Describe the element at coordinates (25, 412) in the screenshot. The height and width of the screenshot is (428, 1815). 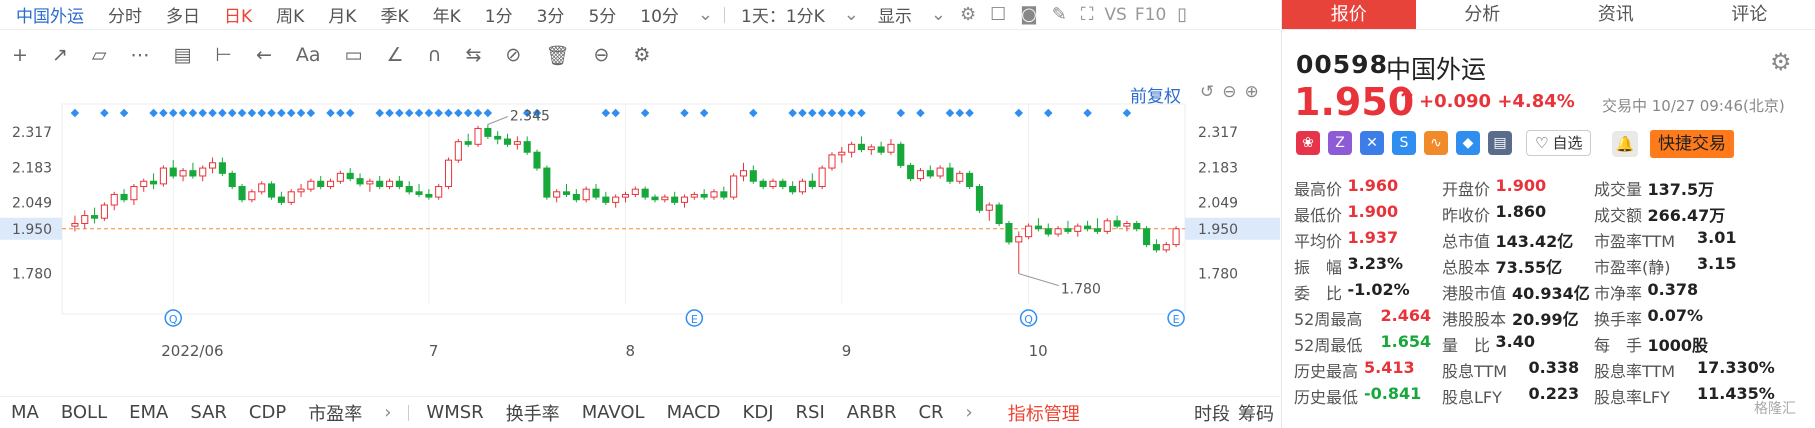
I see `indicator-ma: MA` at that location.